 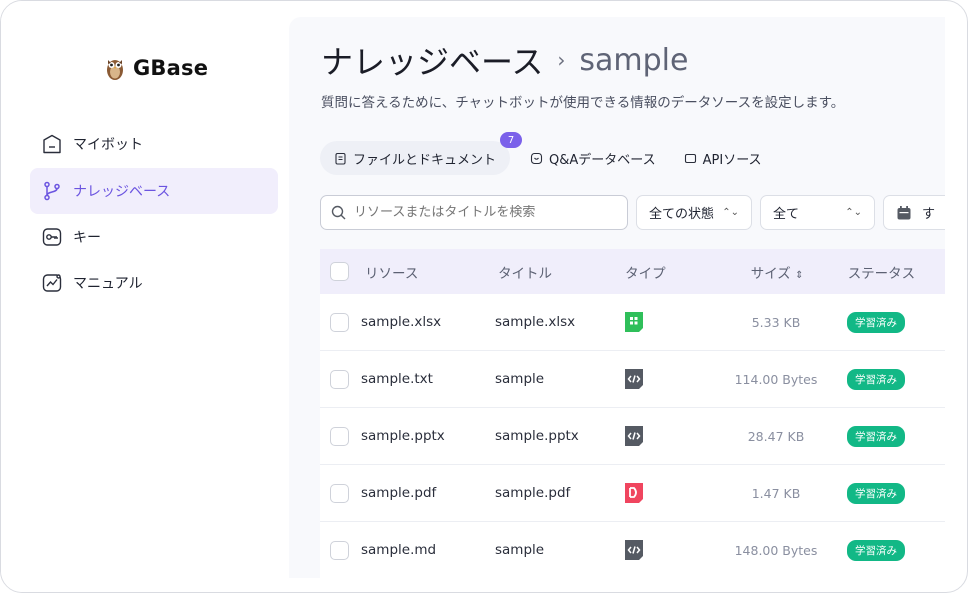 What do you see at coordinates (799, 275) in the screenshot?
I see `sort-icon: ⇕` at bounding box center [799, 275].